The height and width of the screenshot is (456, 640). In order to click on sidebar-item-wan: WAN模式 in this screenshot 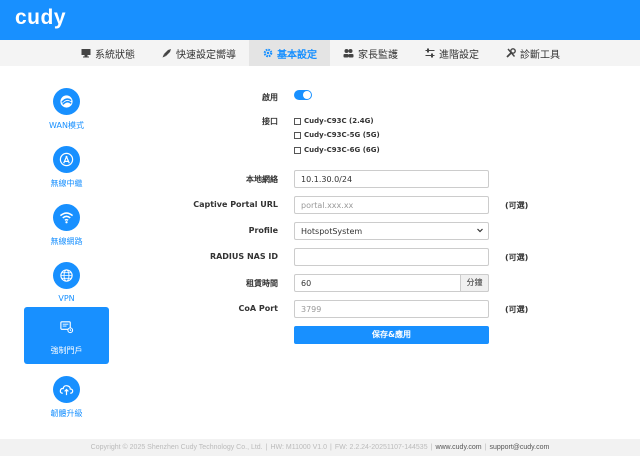, I will do `click(66, 110)`.